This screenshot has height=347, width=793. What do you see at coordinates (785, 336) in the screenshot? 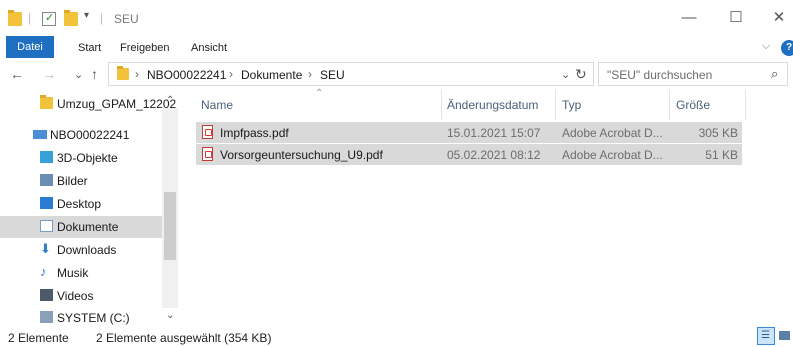
I see `large-icons-view-button` at bounding box center [785, 336].